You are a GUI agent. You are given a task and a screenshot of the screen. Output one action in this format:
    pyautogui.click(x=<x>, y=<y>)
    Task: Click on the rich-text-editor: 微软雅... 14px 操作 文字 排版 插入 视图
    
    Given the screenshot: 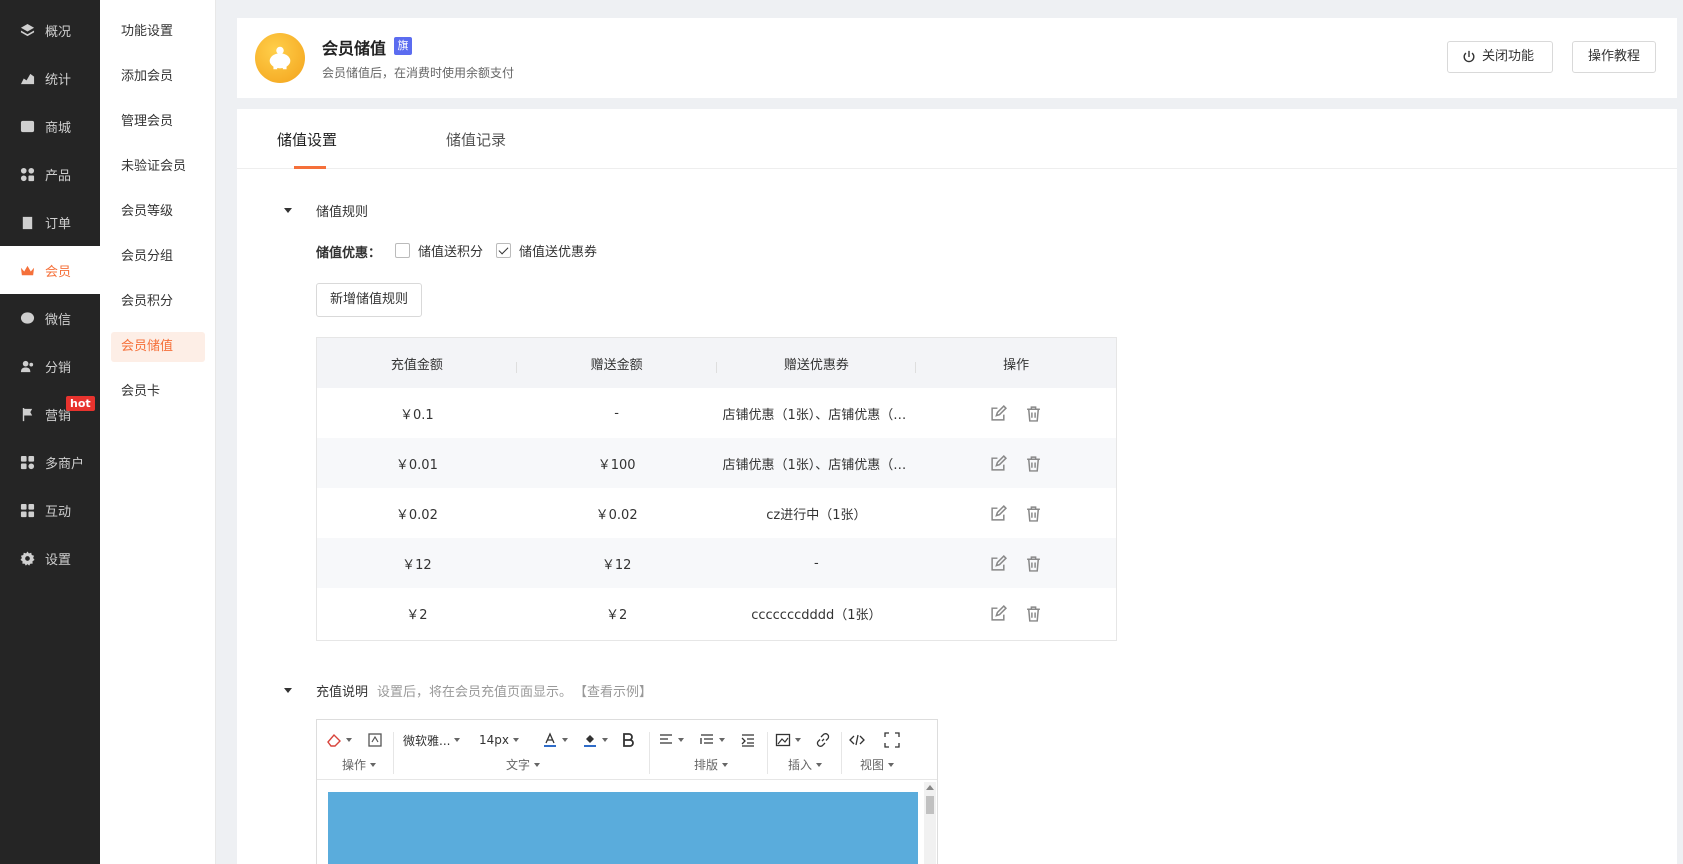 What is the action you would take?
    pyautogui.click(x=627, y=791)
    